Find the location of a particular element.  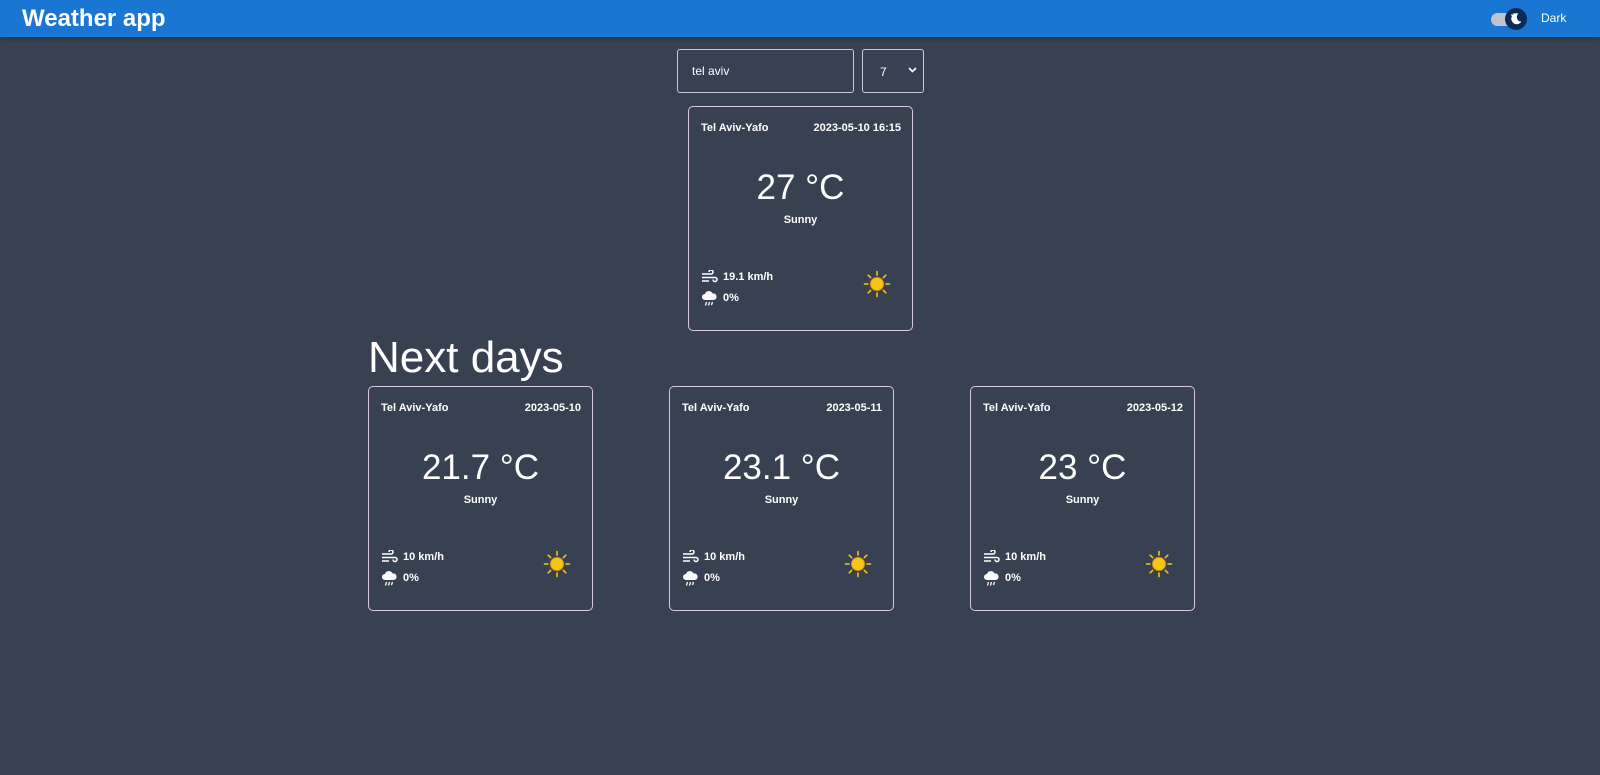

chevron-down-icon is located at coordinates (912, 70).